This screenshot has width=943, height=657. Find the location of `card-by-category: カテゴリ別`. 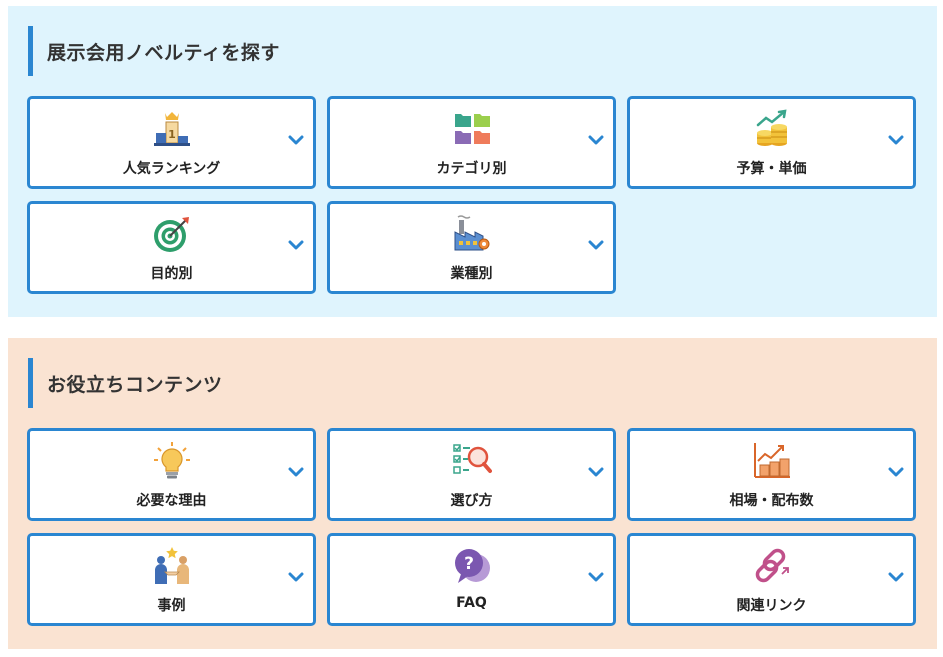

card-by-category: カテゴリ別 is located at coordinates (471, 142).